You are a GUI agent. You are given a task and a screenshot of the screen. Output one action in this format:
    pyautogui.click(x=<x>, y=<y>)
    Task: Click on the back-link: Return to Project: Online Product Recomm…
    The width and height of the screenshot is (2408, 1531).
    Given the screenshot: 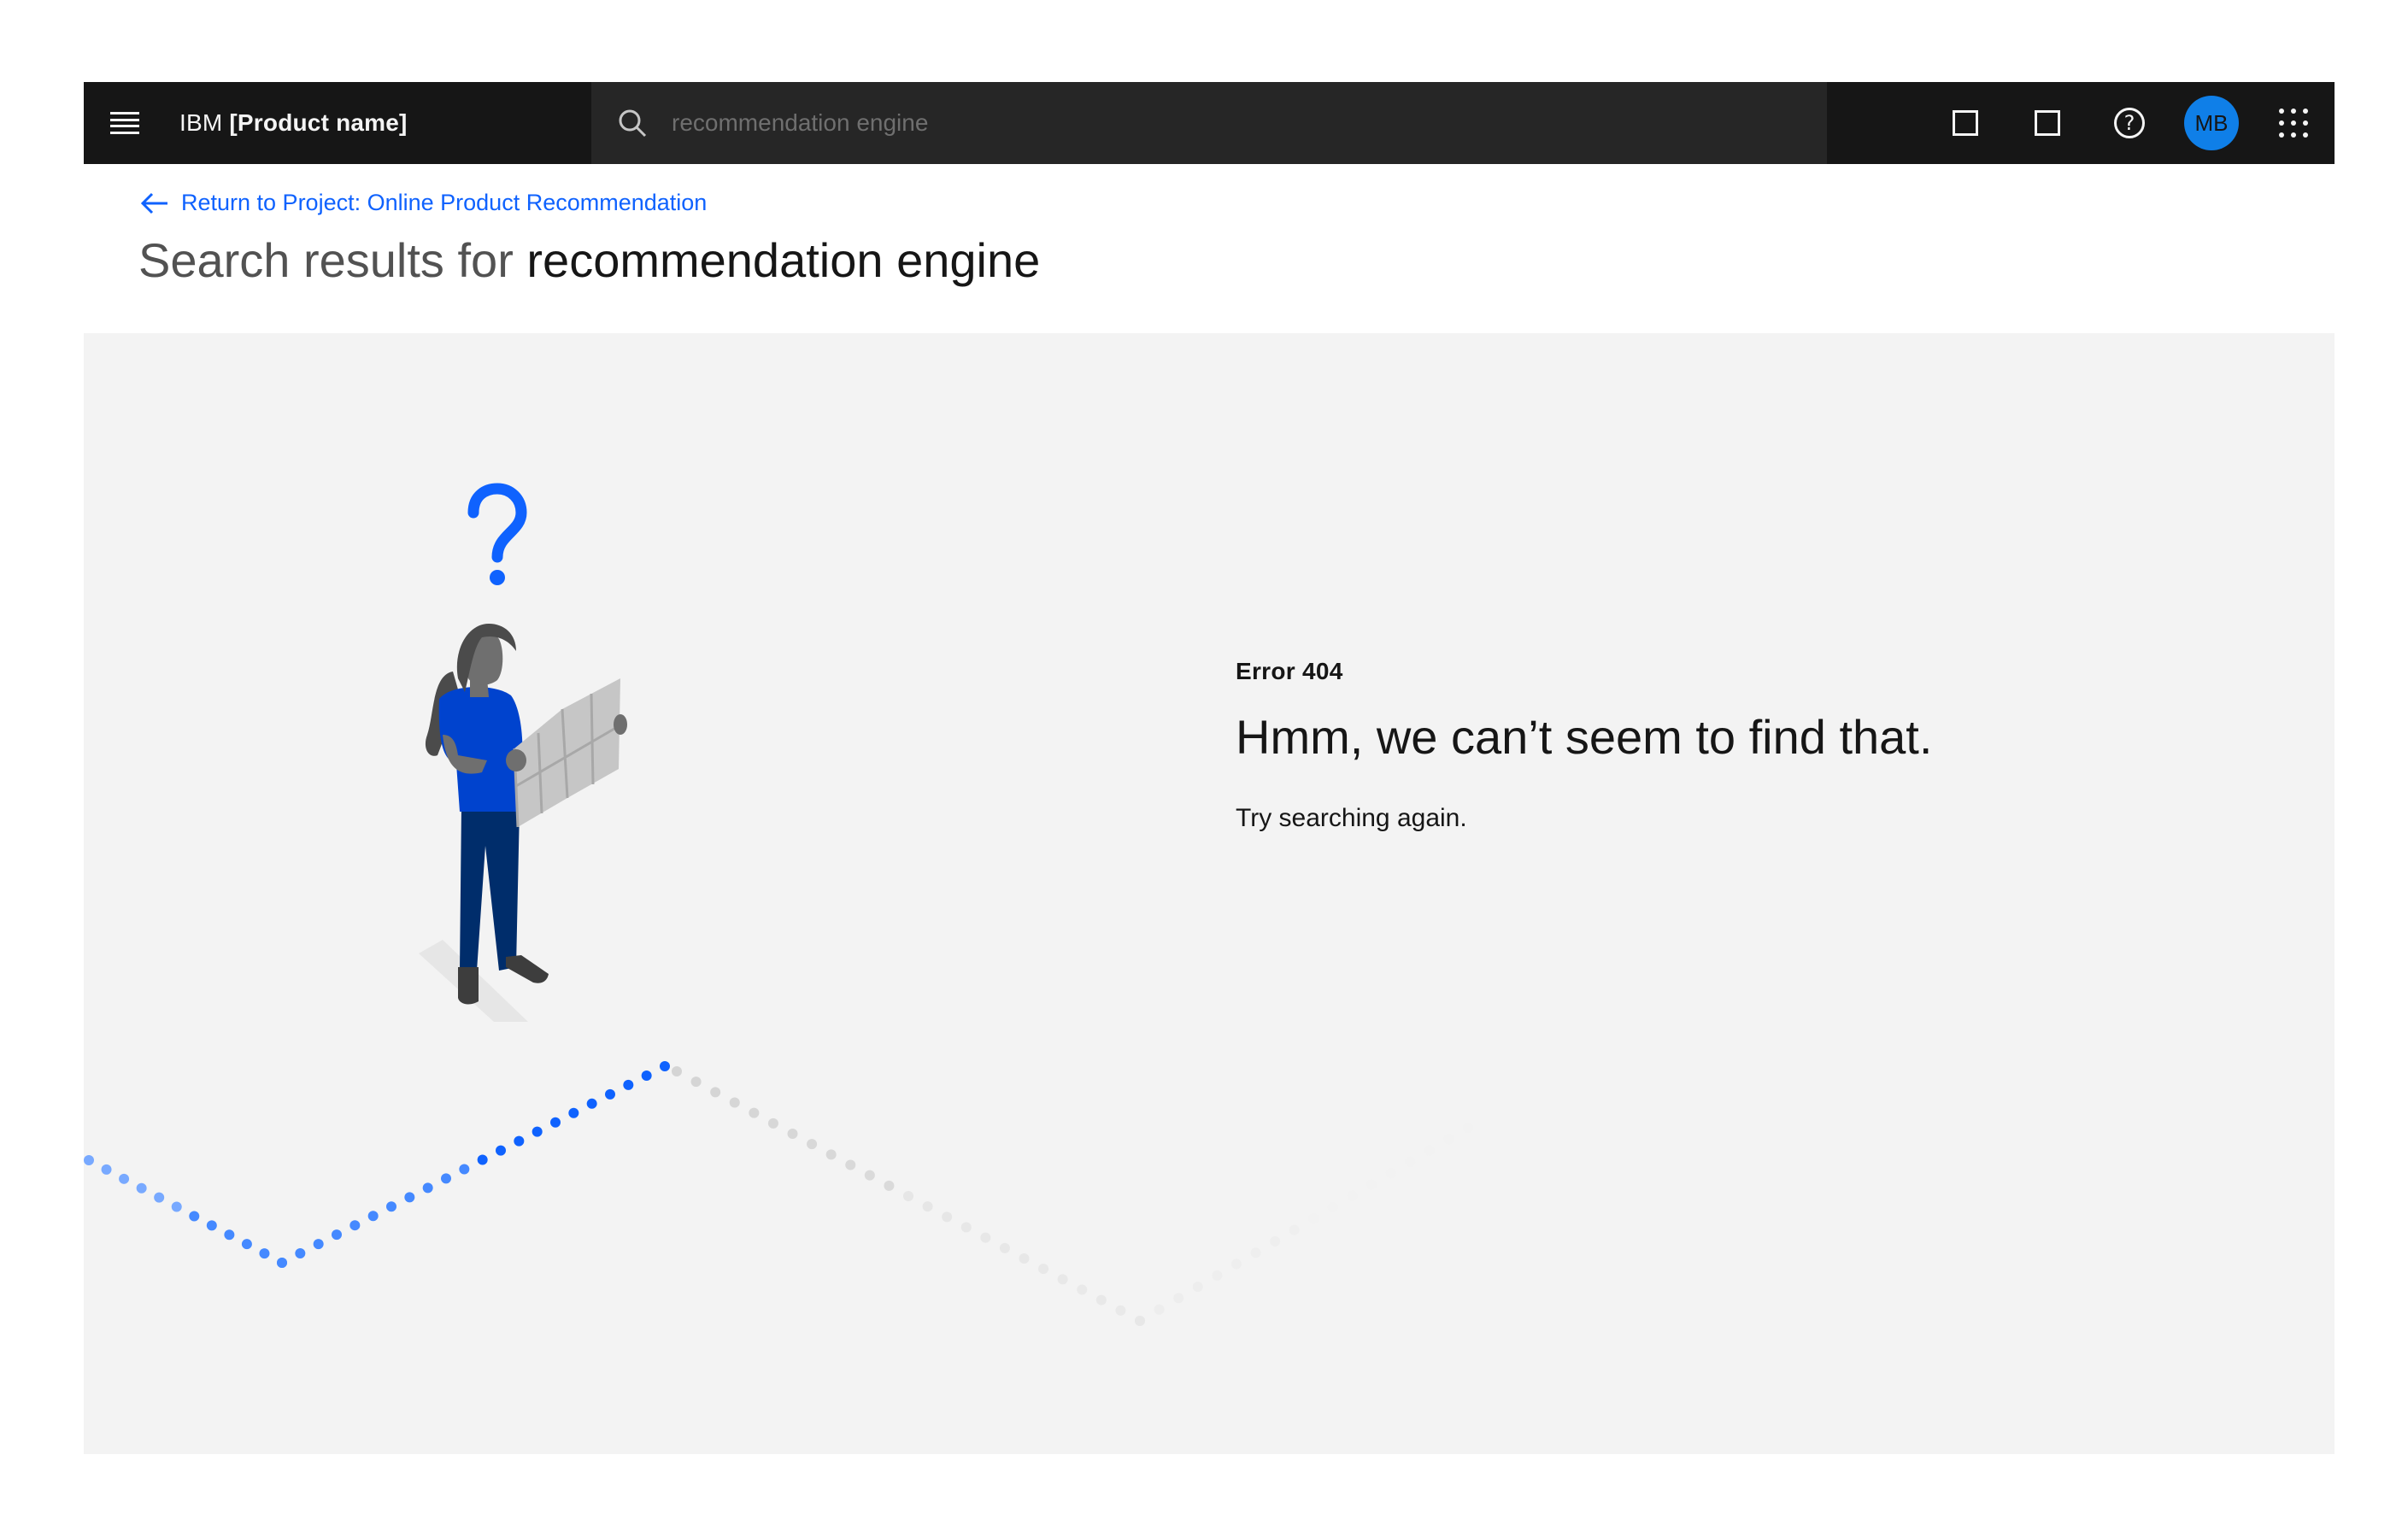 What is the action you would take?
    pyautogui.click(x=423, y=203)
    